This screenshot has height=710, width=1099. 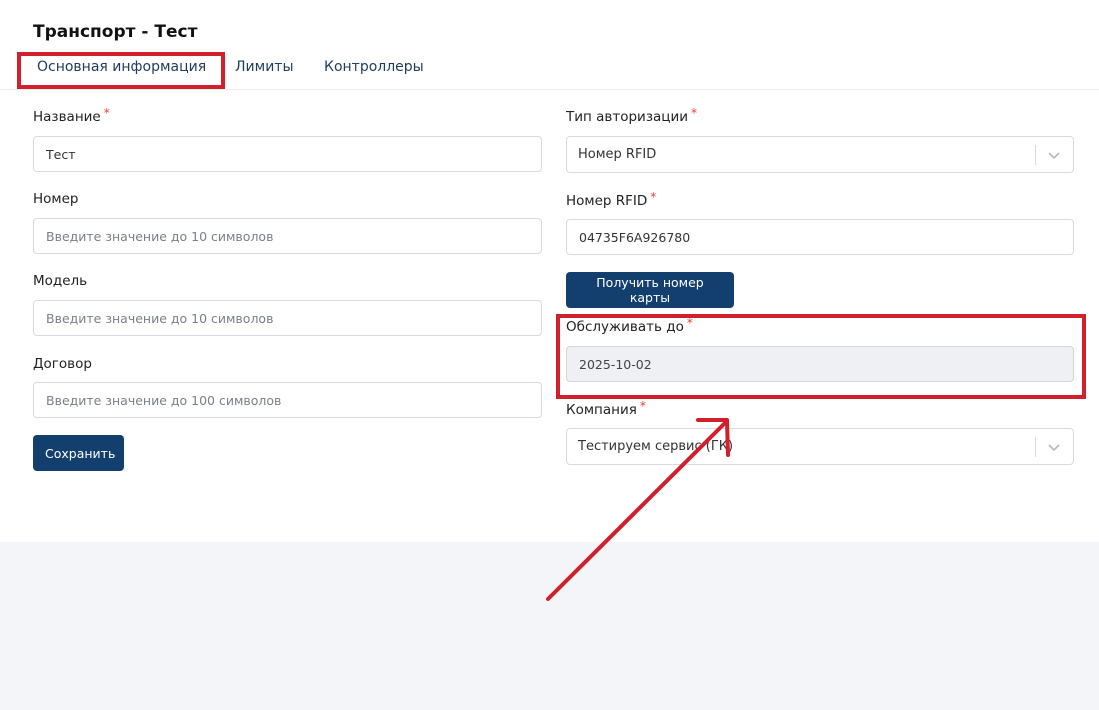 I want to click on tab-controllers: Контроллеры, so click(x=374, y=67).